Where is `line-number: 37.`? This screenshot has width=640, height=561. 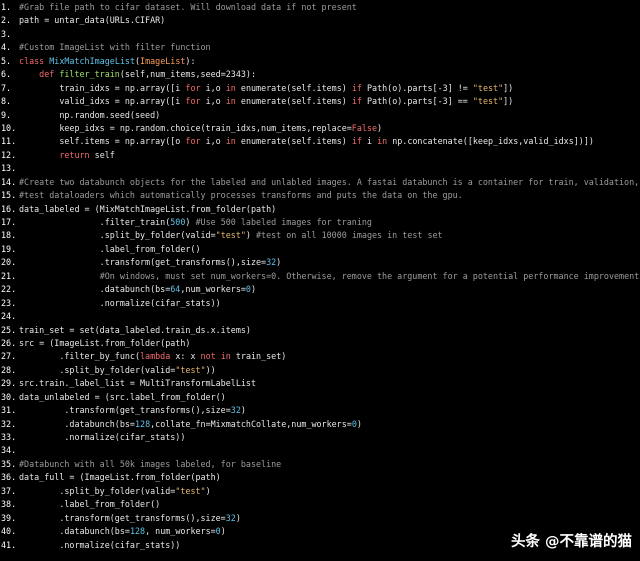
line-number: 37. is located at coordinates (9, 490).